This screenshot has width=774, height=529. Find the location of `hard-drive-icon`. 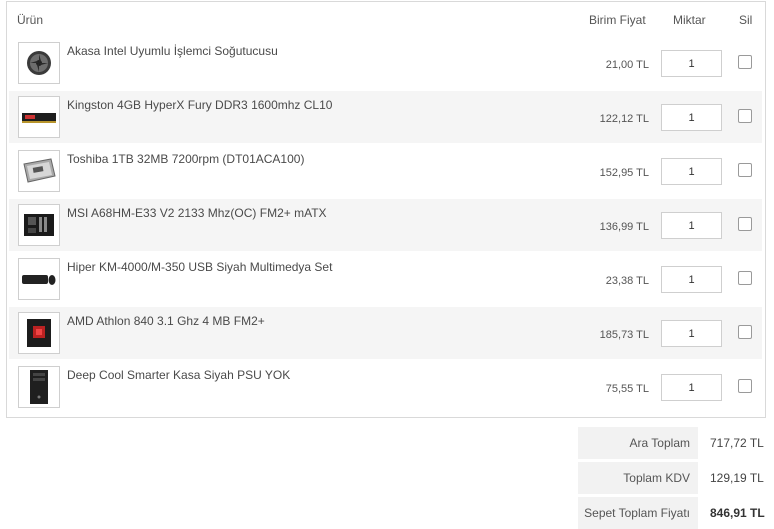

hard-drive-icon is located at coordinates (39, 171).